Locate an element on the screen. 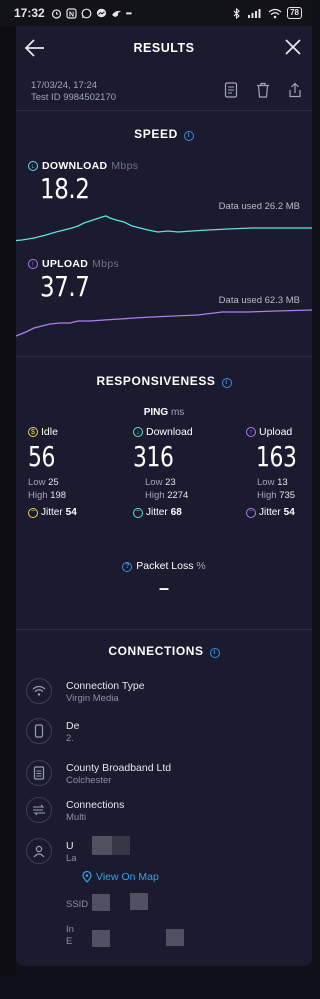 The width and height of the screenshot is (320, 999). connections-mode-value: Multi is located at coordinates (76, 817).